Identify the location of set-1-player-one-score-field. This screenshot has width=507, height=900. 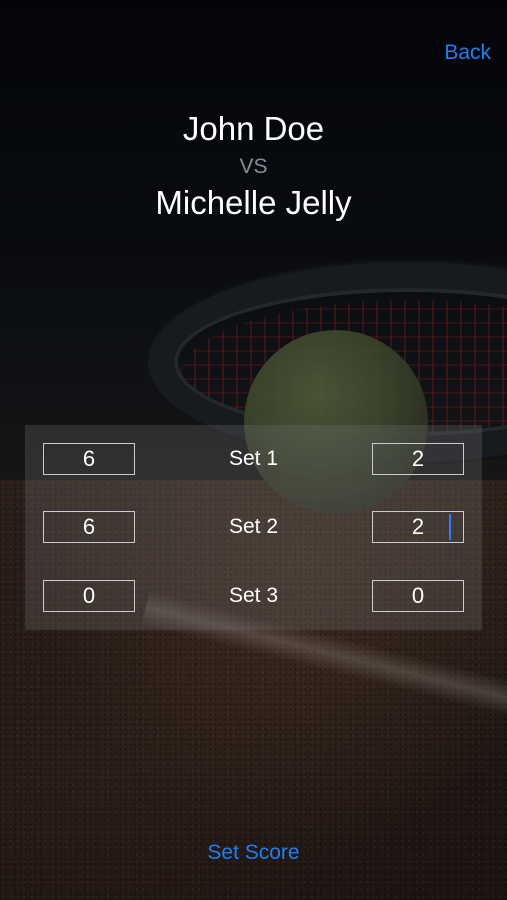
(89, 459).